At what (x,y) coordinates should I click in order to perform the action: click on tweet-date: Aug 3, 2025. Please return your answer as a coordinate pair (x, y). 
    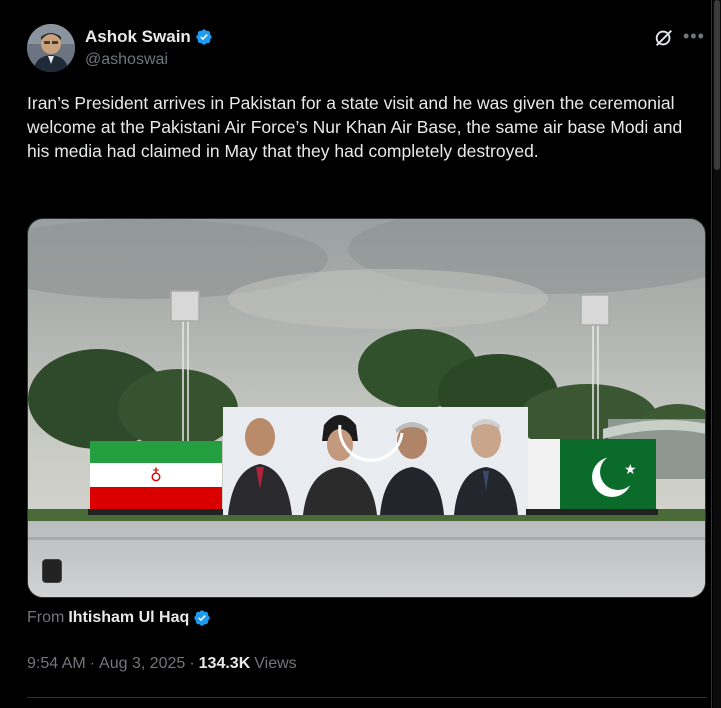
    Looking at the image, I should click on (142, 664).